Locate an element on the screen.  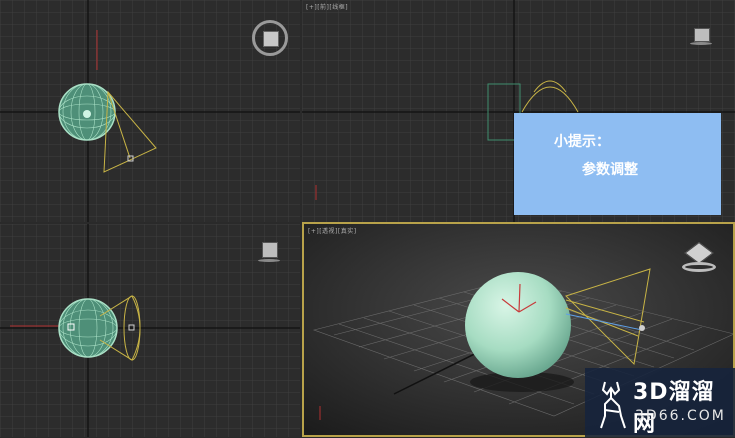
viewport-label-perspective: [+][透视][真实] is located at coordinates (332, 230).